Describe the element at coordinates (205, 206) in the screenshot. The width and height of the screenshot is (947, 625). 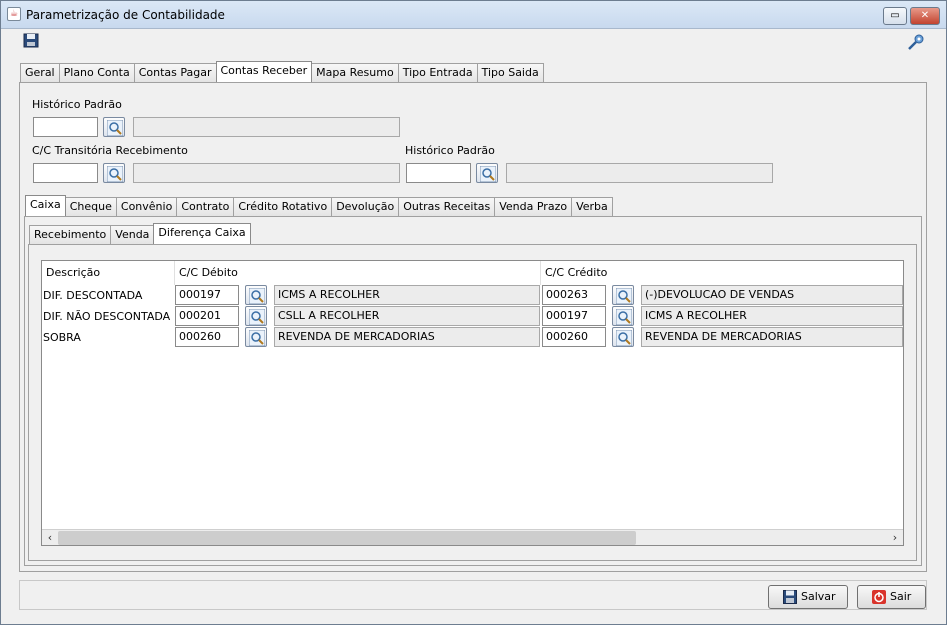
I see `tab-contrato: Contrato` at that location.